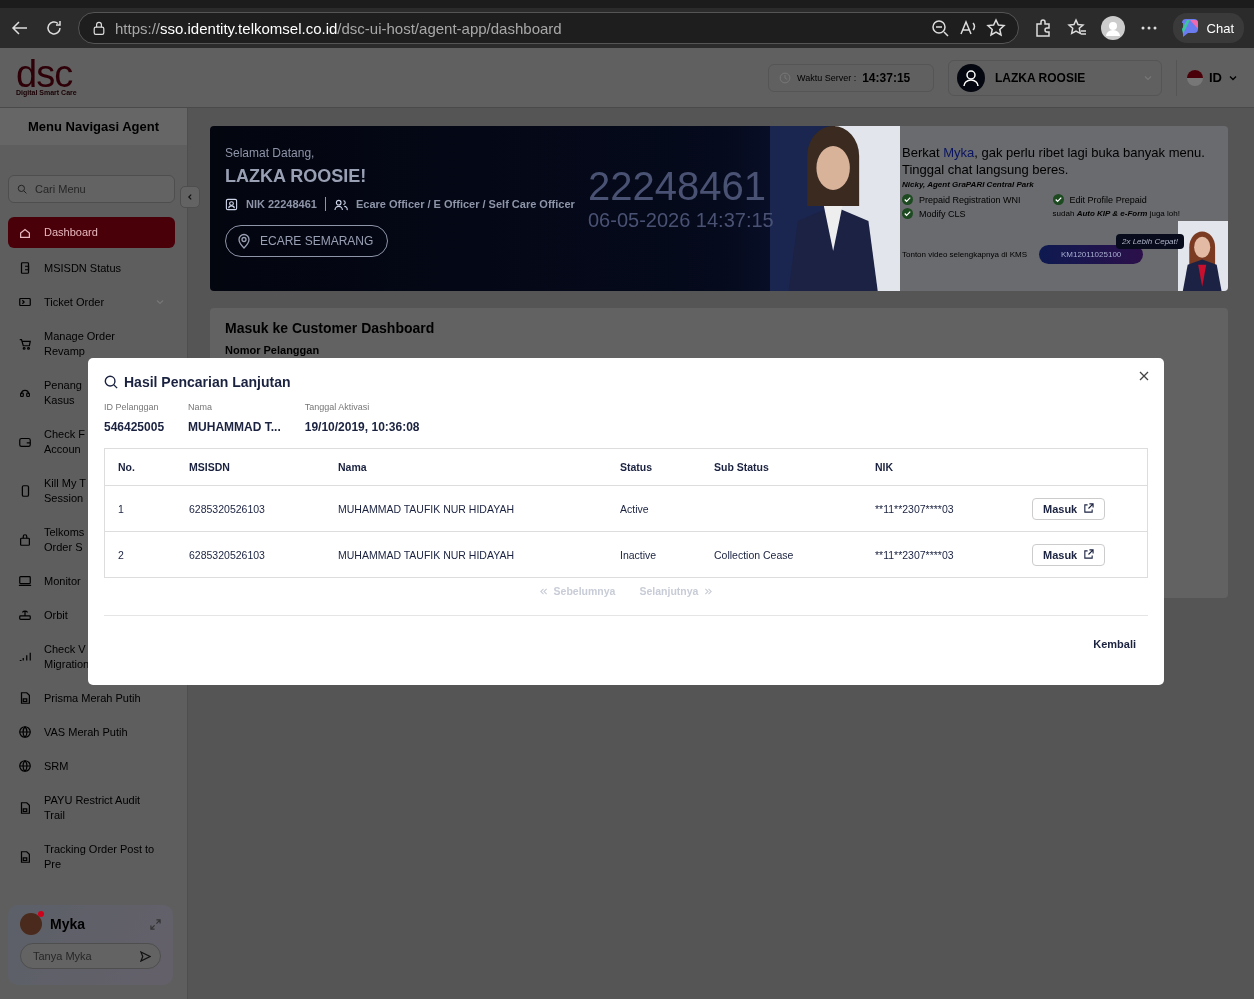 The width and height of the screenshot is (1254, 999). What do you see at coordinates (201, 407) in the screenshot?
I see `summary-label: Nama` at bounding box center [201, 407].